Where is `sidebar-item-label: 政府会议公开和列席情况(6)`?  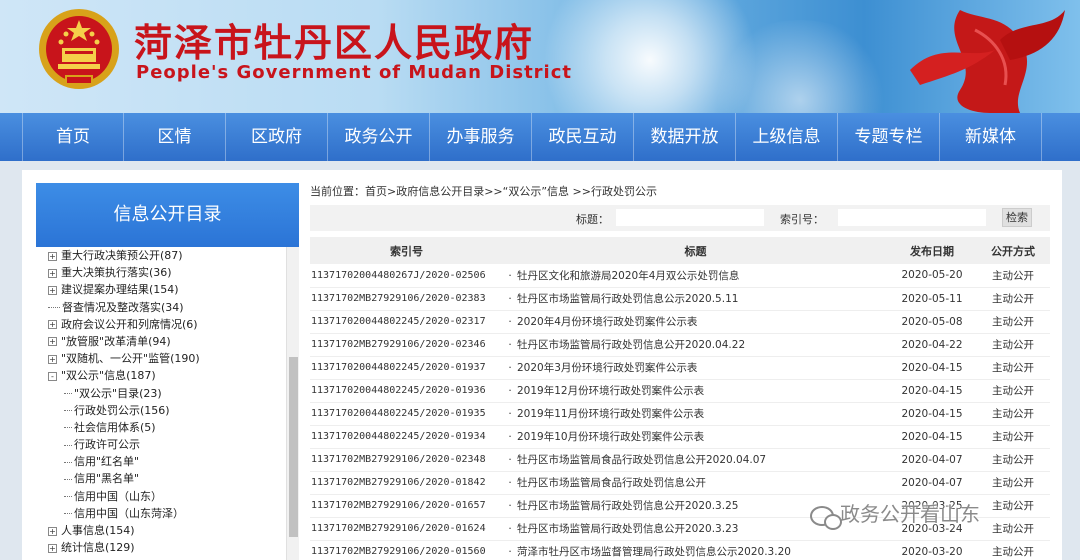 sidebar-item-label: 政府会议公开和列席情况(6) is located at coordinates (129, 324).